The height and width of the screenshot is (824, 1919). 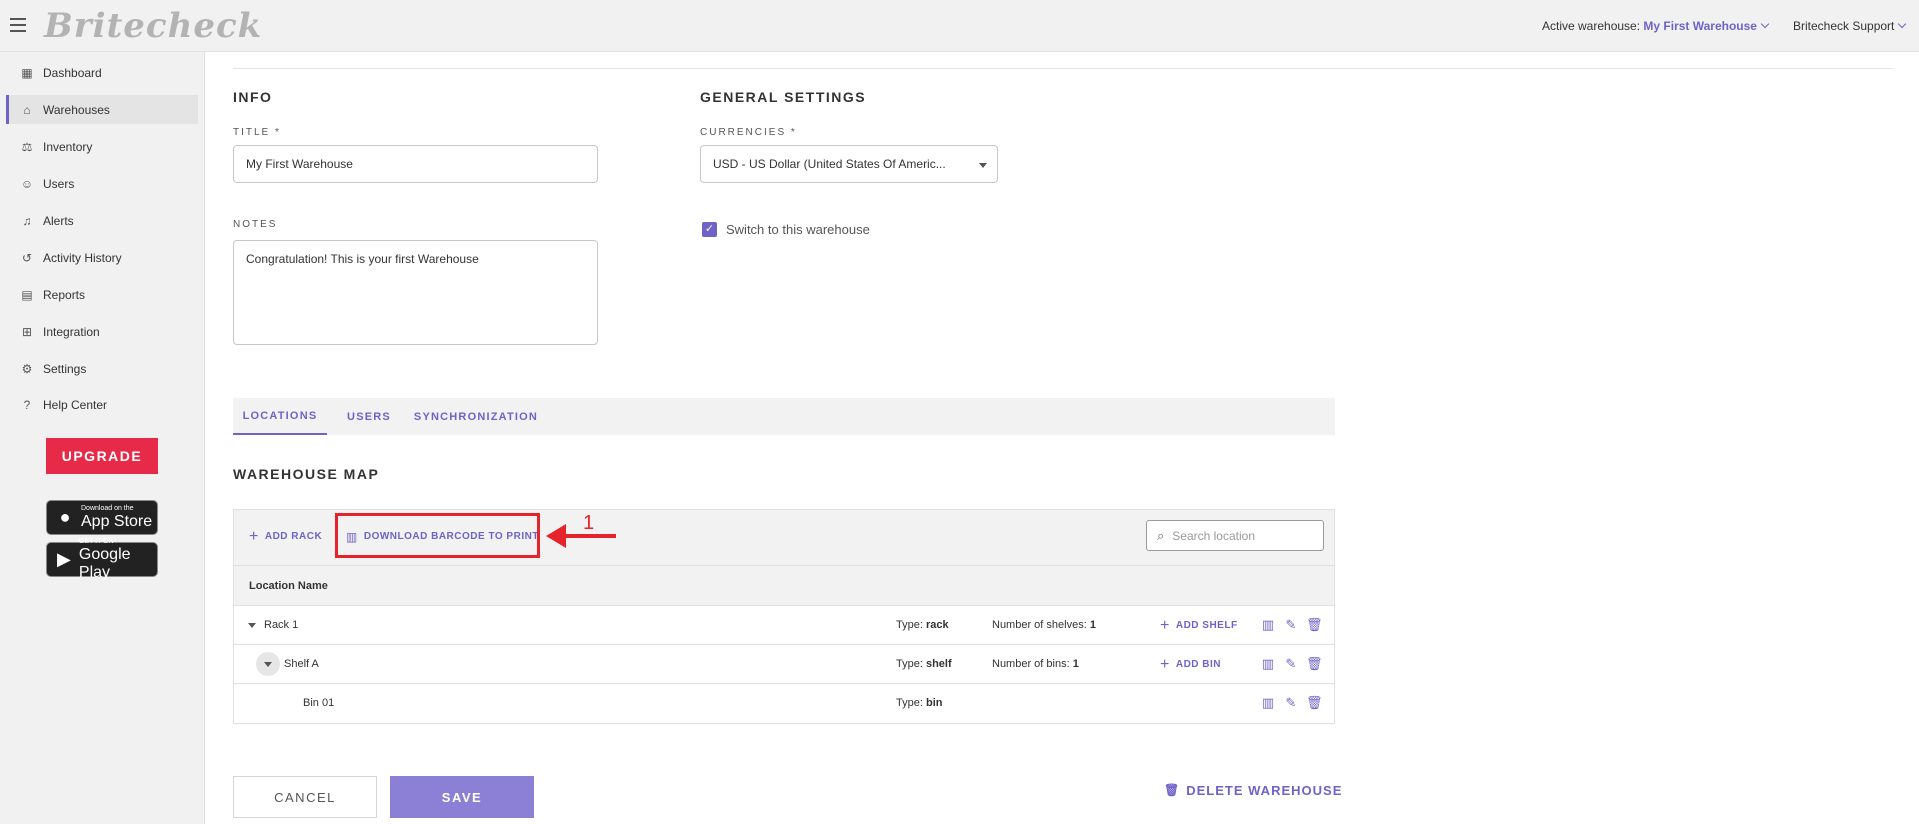 I want to click on sidebar-item-dashboard: ▦ Dashboard, so click(x=102, y=72).